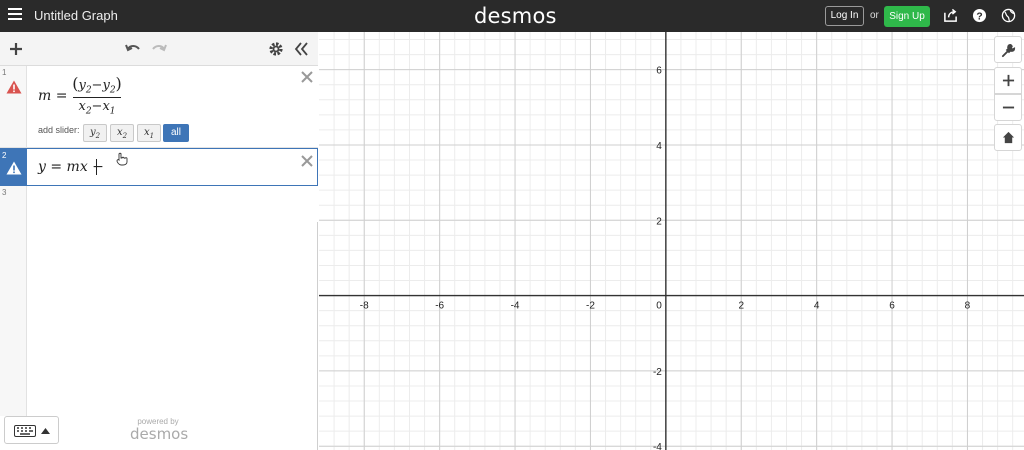 This screenshot has height=450, width=1024. I want to click on add-slider-label: add slider:, so click(59, 130).